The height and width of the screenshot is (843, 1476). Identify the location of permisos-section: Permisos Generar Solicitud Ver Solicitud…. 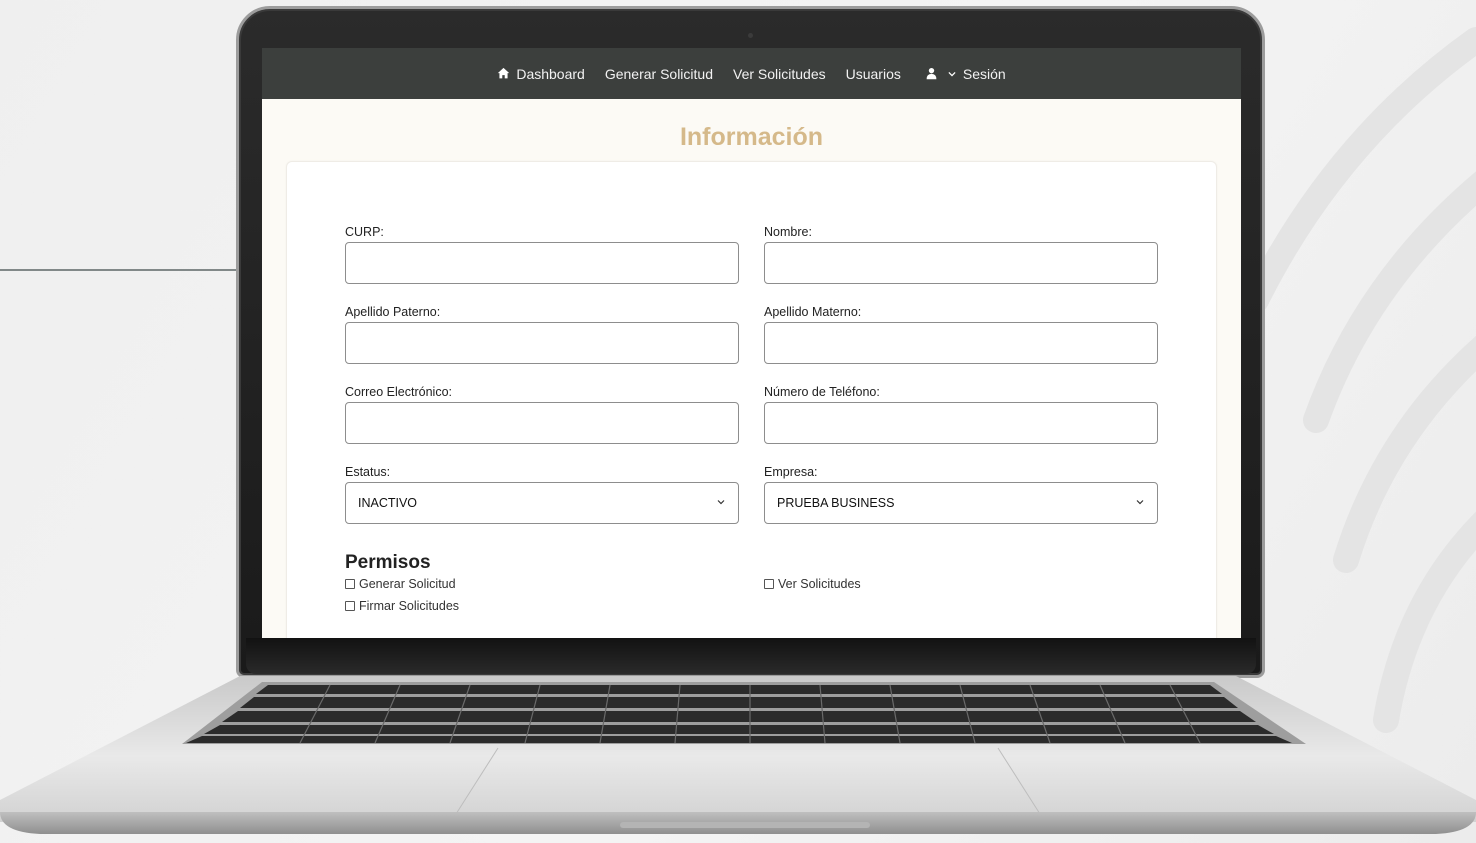
(751, 583).